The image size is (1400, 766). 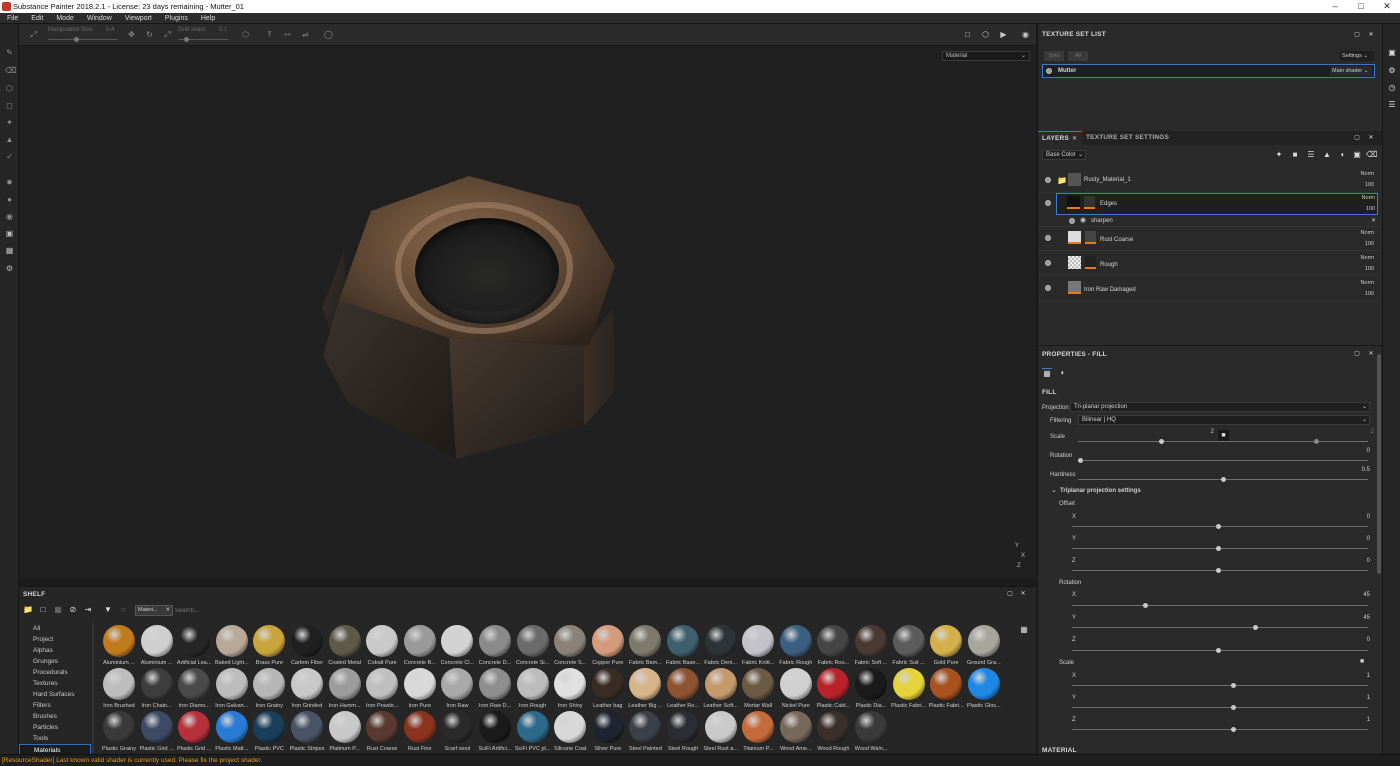 I want to click on filtering-select: Bilinear | HQ ⌄, so click(x=1224, y=420).